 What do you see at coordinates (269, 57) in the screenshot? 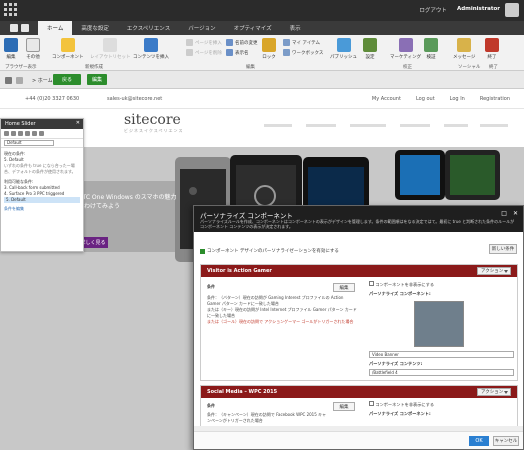
I see `lock-label: ロック` at bounding box center [269, 57].